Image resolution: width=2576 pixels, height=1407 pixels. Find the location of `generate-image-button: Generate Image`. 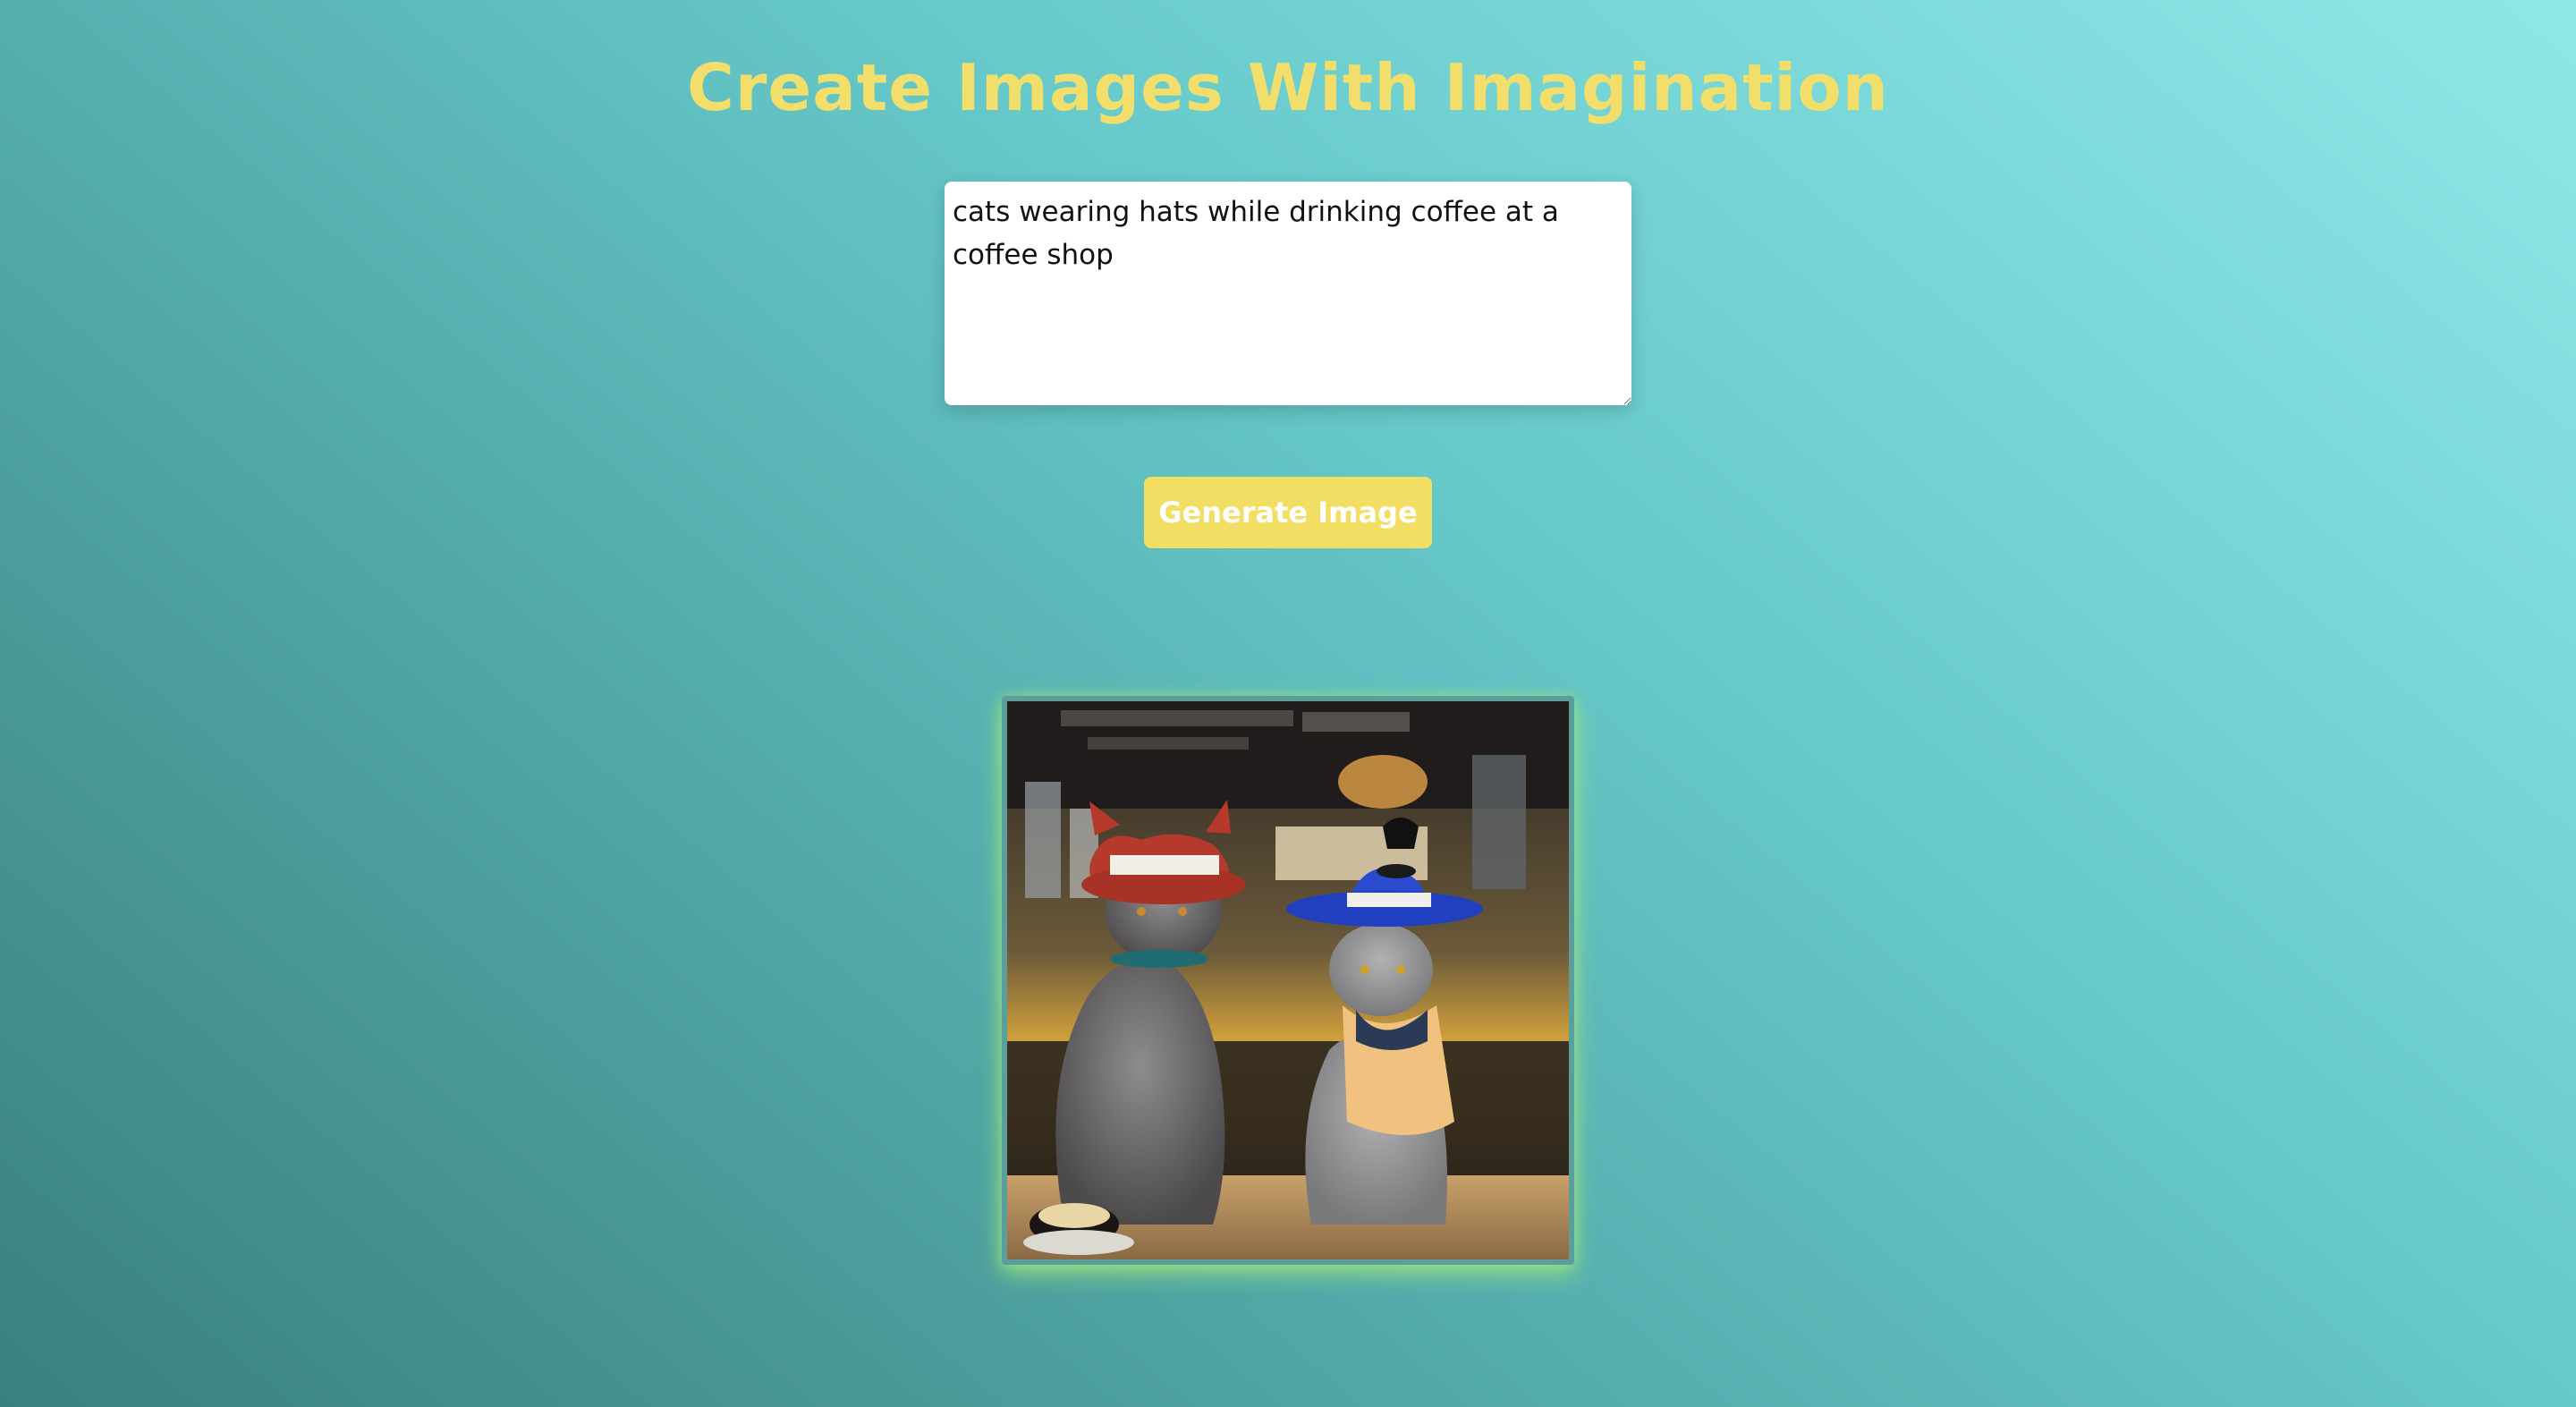

generate-image-button: Generate Image is located at coordinates (1288, 512).